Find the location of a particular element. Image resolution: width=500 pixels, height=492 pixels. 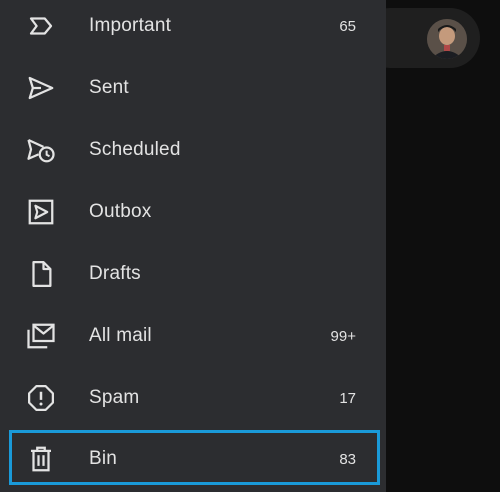

send-icon is located at coordinates (41, 88).